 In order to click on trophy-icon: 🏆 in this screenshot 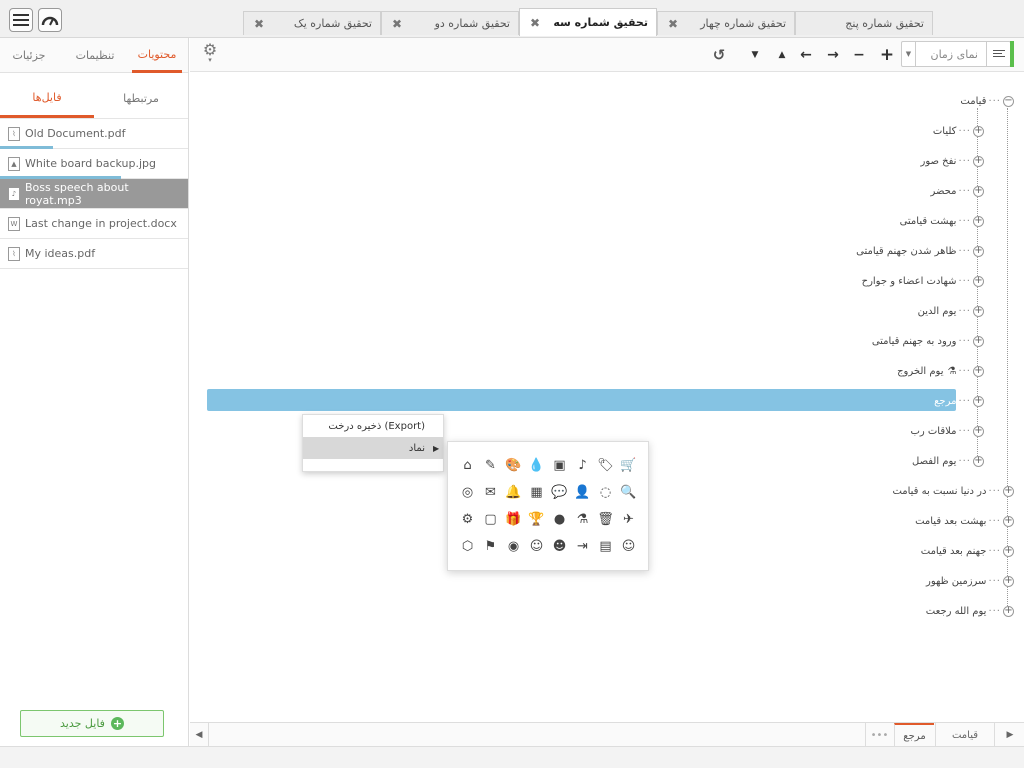, I will do `click(536, 519)`.